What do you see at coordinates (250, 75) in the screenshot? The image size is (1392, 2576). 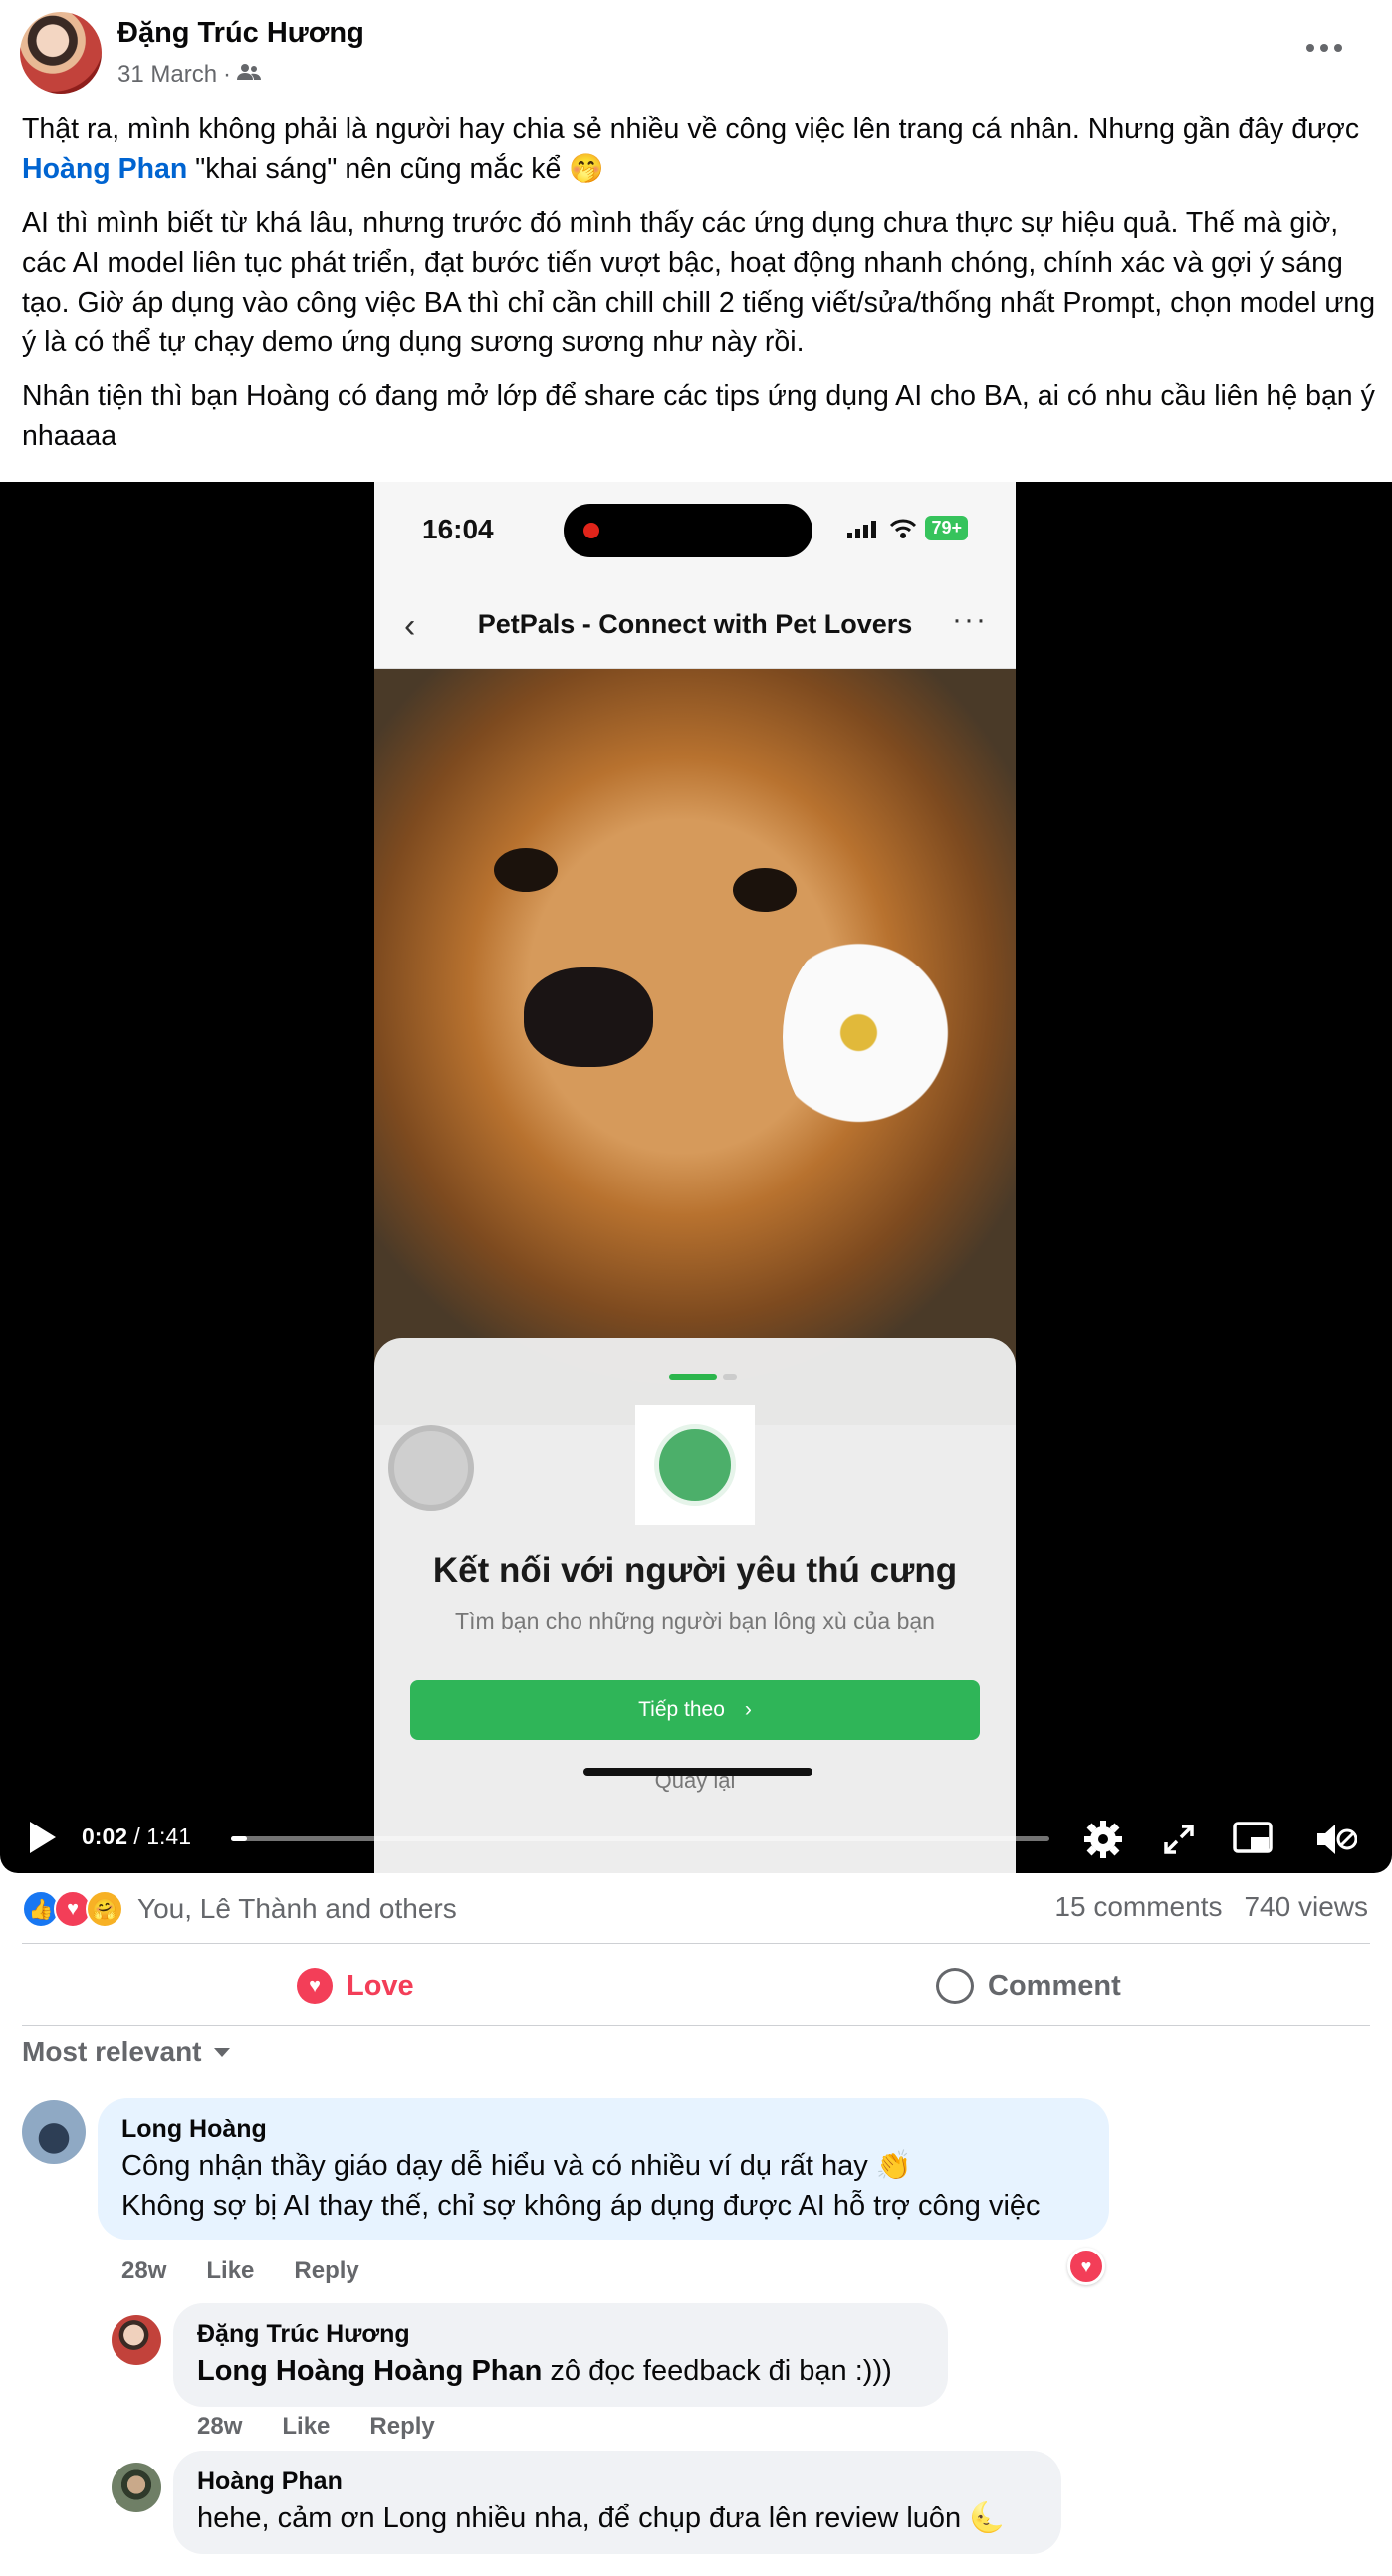 I see `friends-icon` at bounding box center [250, 75].